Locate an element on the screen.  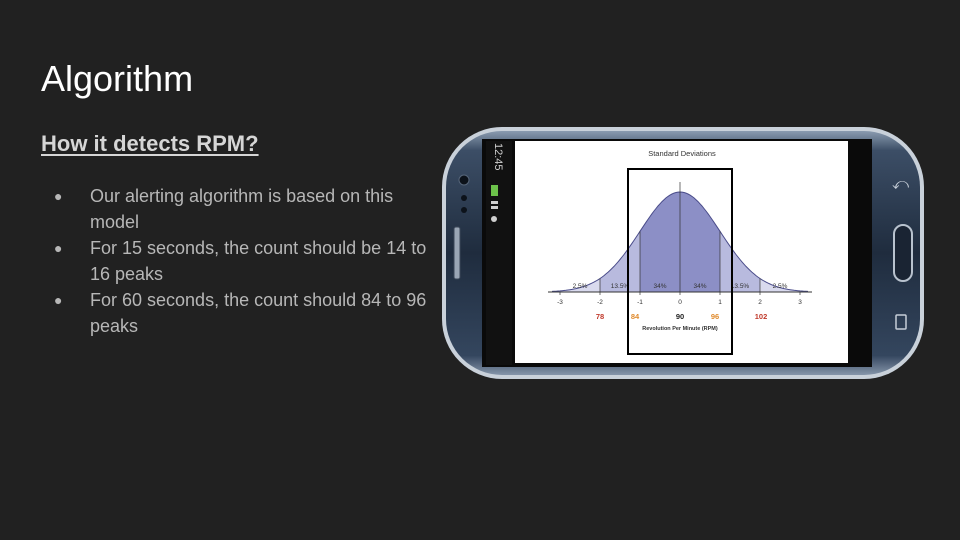
rpm-label: 102 is located at coordinates (761, 316).